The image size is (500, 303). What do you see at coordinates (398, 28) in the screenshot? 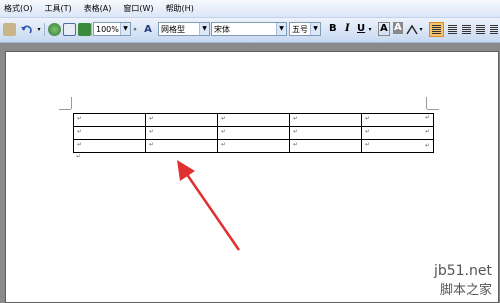
I see `char-shading-button: A` at bounding box center [398, 28].